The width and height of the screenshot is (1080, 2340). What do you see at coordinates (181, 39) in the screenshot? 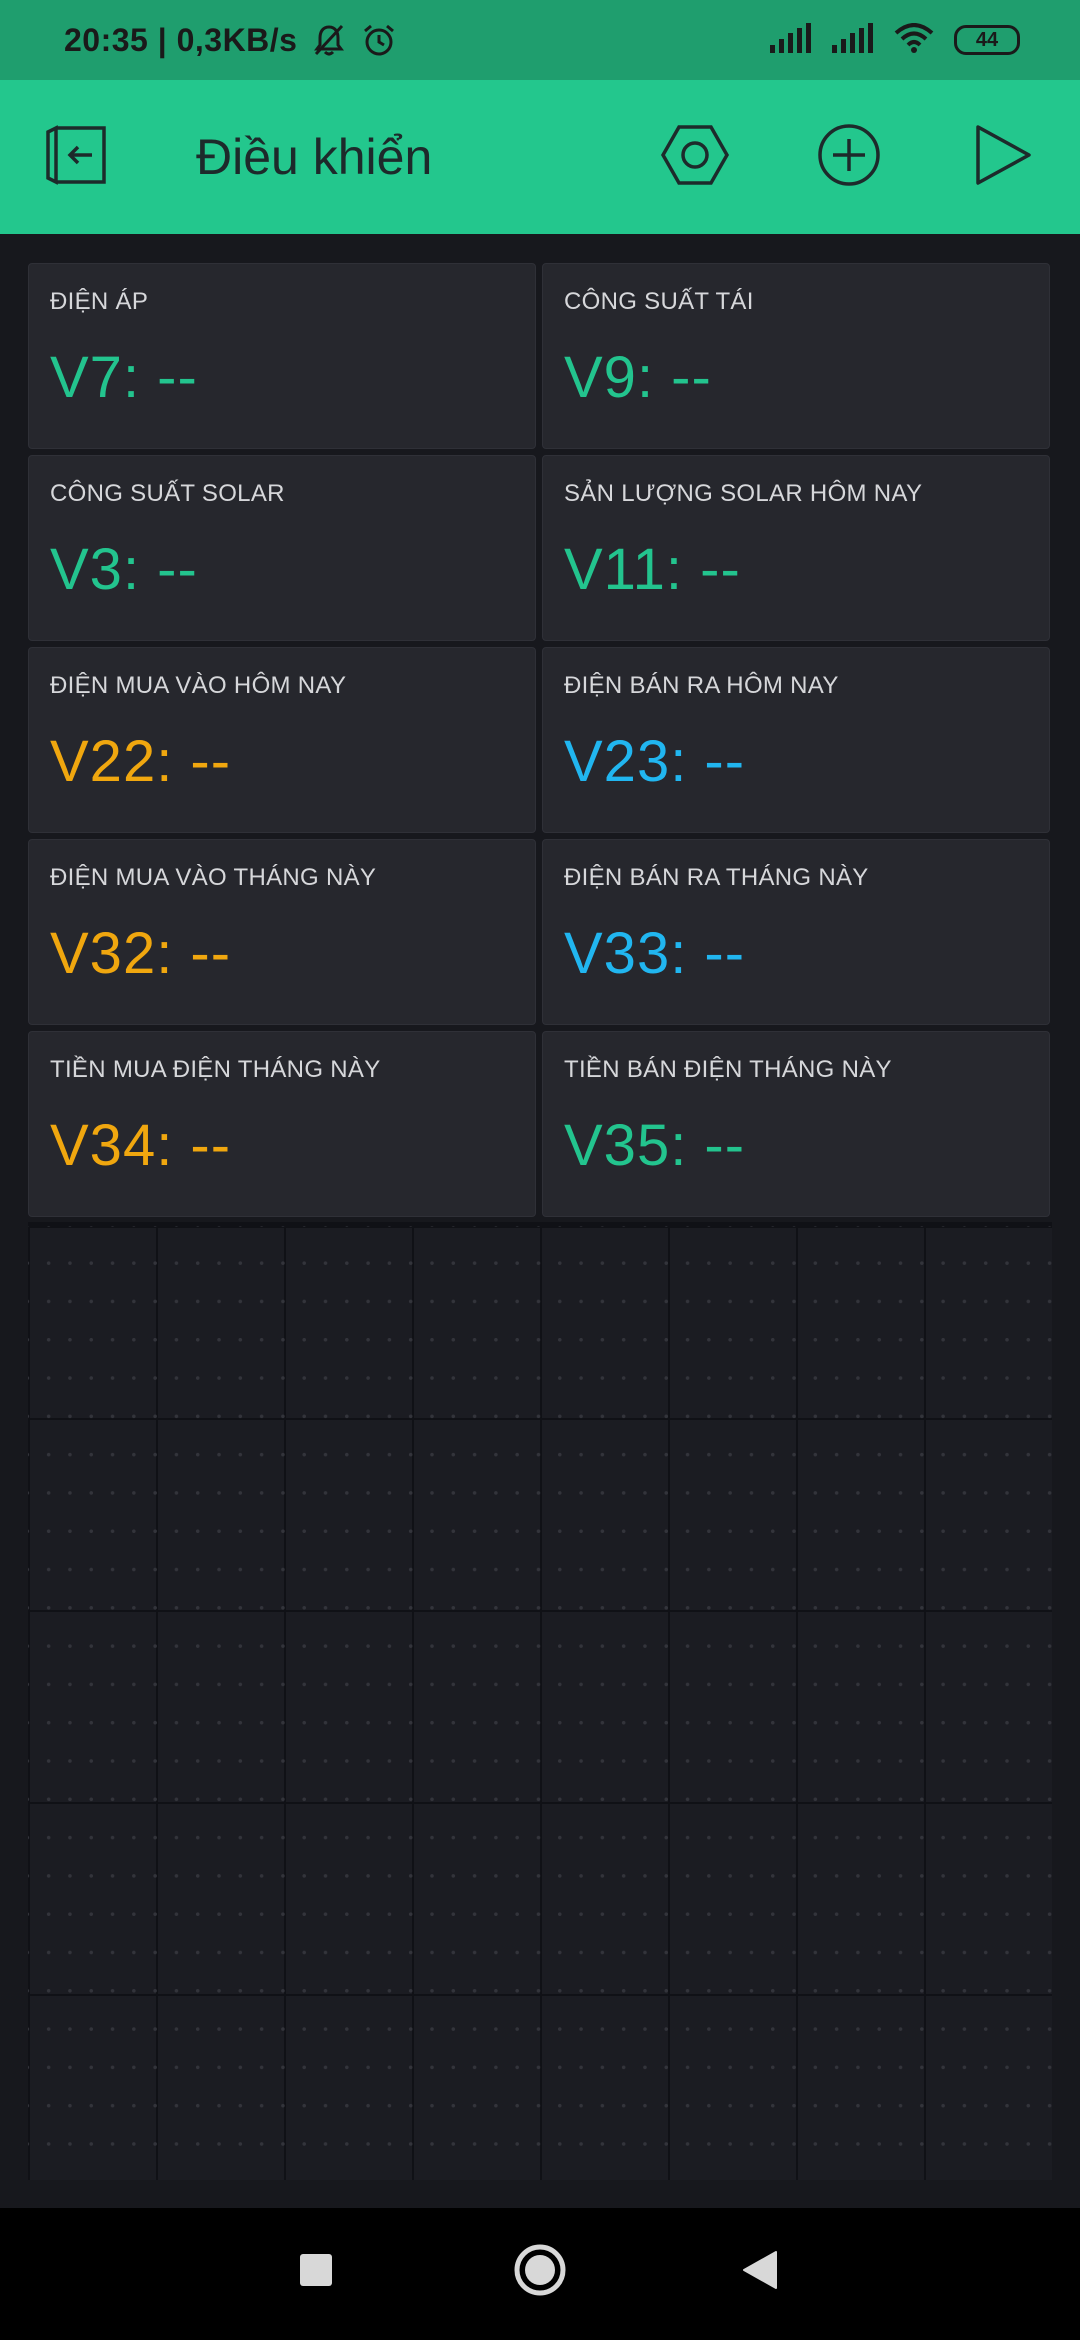
I see `status-time-speed: 20:35 | 0,3KB/s` at bounding box center [181, 39].